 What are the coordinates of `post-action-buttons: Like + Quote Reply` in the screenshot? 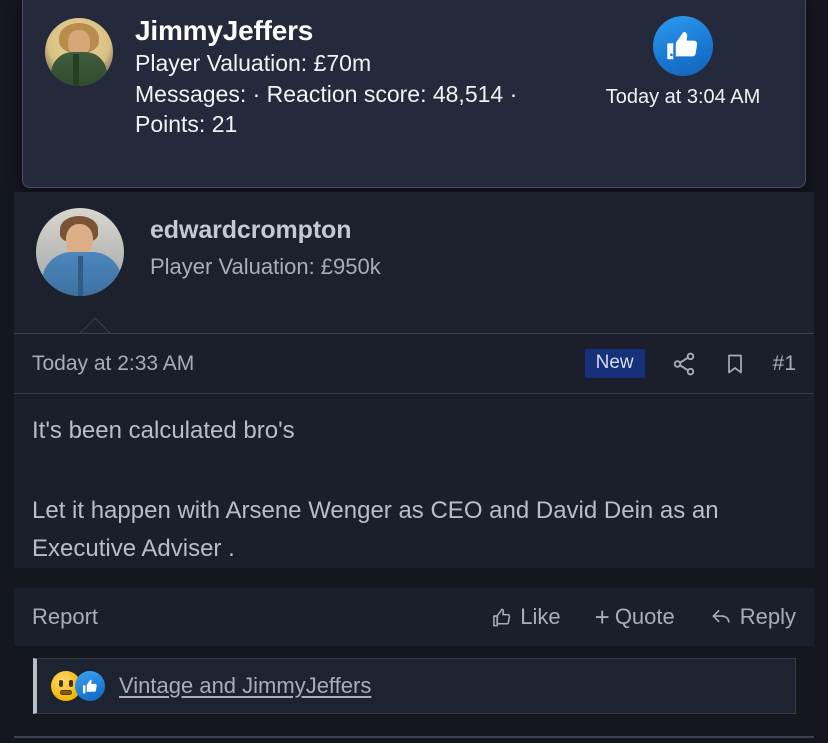 It's located at (643, 617).